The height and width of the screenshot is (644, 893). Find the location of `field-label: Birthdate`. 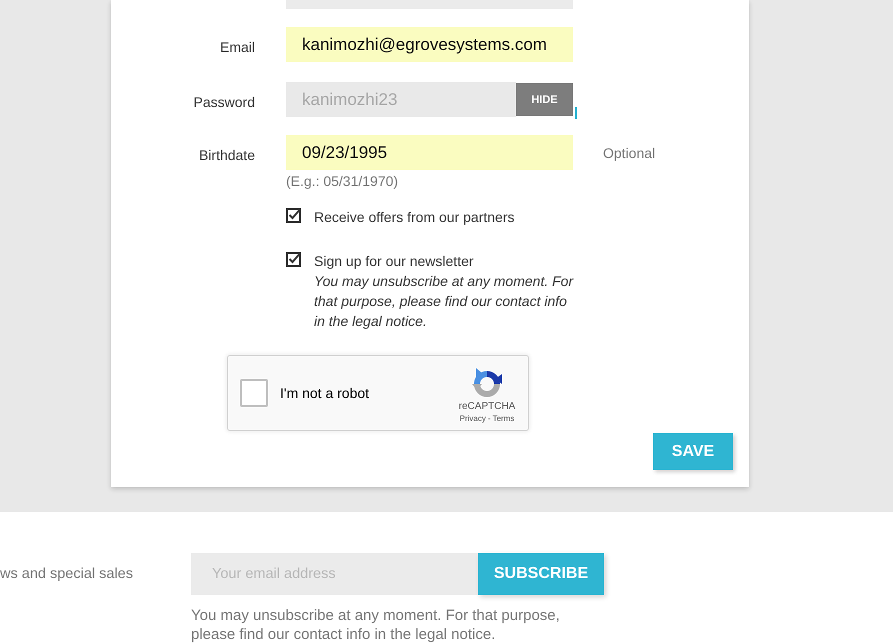

field-label: Birthdate is located at coordinates (226, 154).